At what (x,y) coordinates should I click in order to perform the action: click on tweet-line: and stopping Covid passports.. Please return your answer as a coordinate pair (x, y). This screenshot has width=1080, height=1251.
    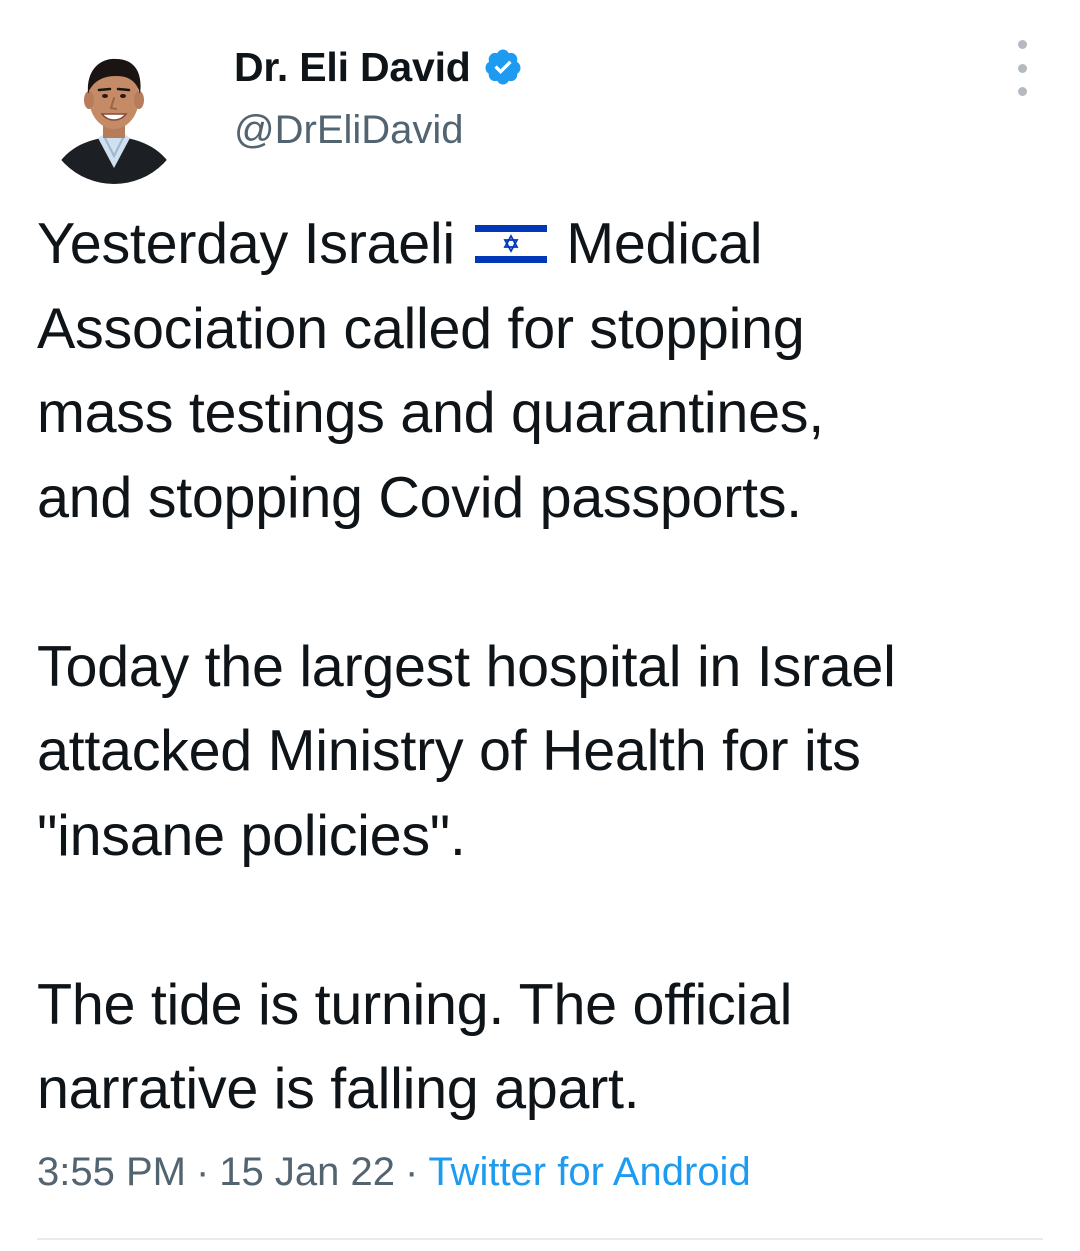
    Looking at the image, I should click on (419, 497).